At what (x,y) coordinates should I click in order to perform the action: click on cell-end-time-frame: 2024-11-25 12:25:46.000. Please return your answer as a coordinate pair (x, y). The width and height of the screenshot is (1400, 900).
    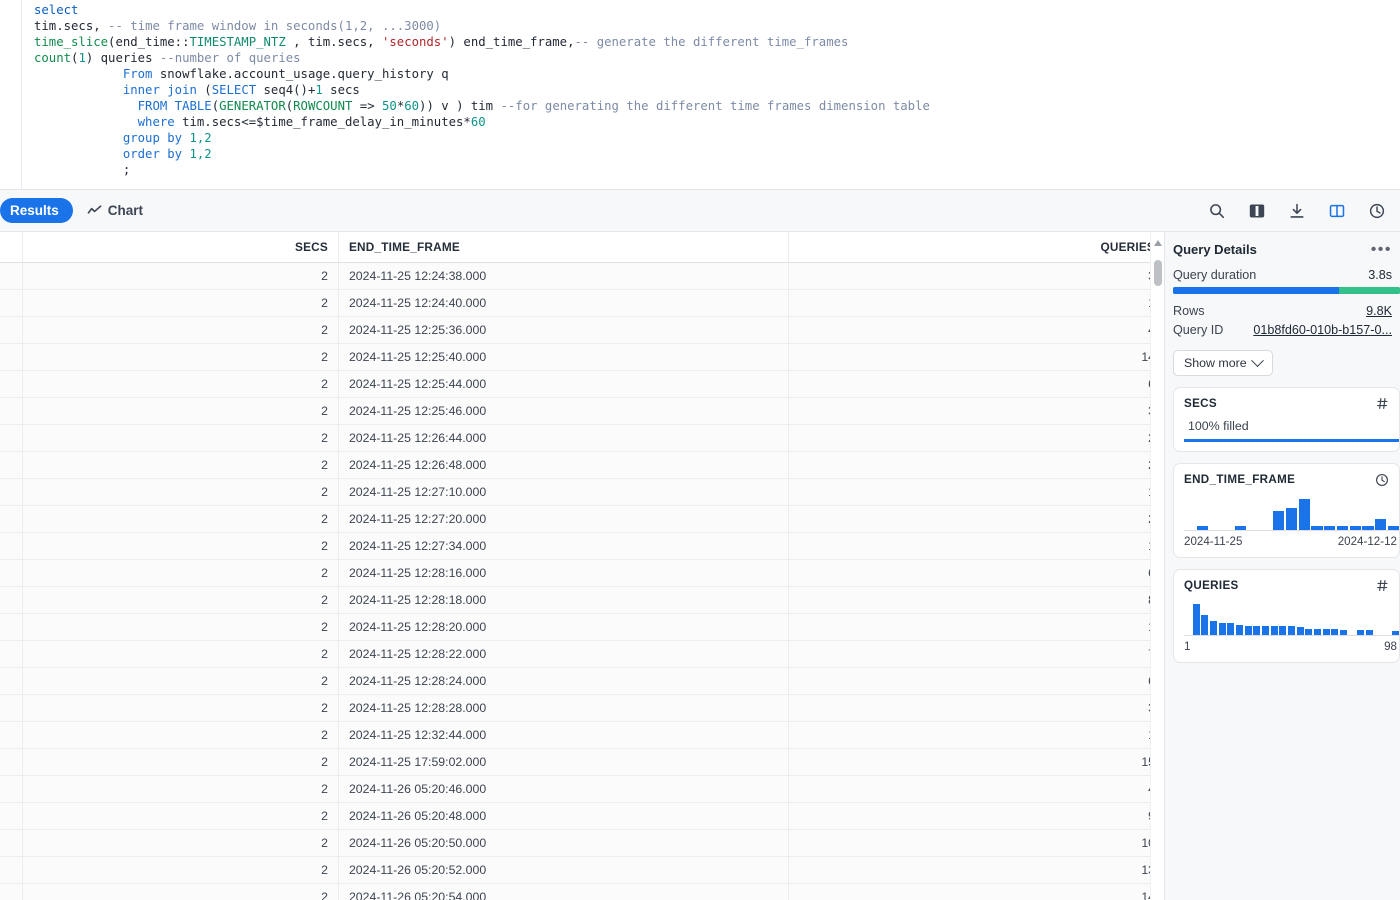
    Looking at the image, I should click on (563, 411).